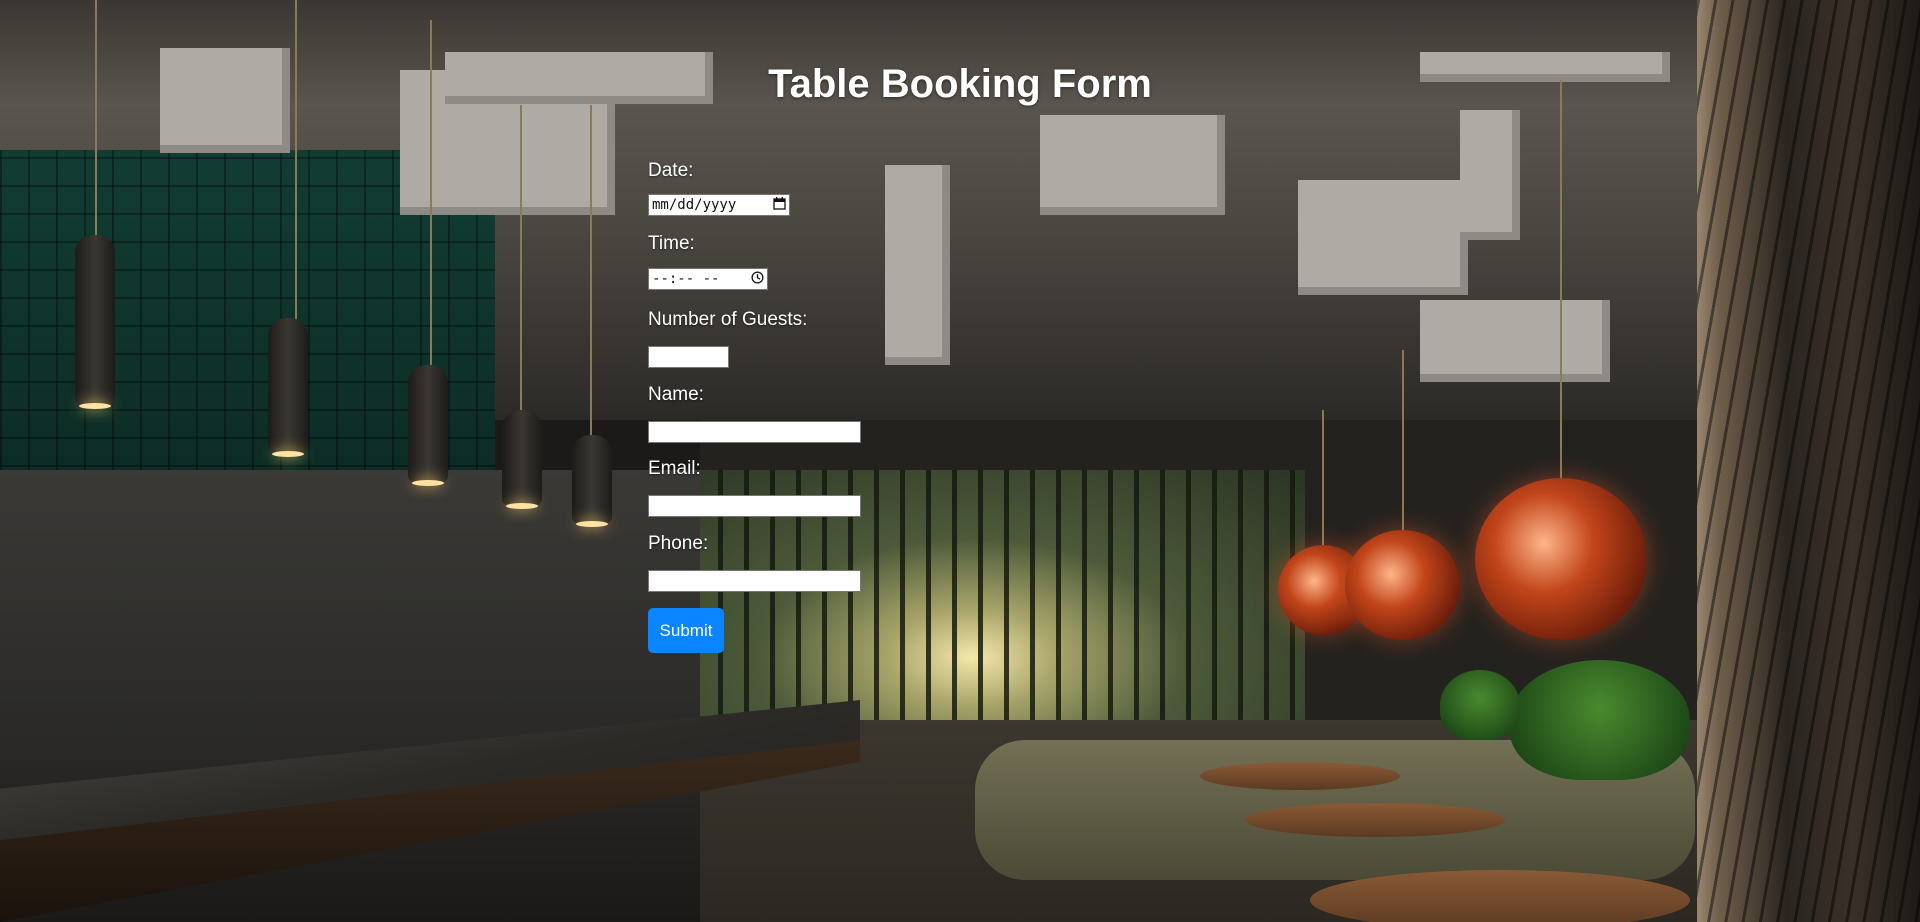 The width and height of the screenshot is (1920, 922). Describe the element at coordinates (728, 319) in the screenshot. I see `guests-label: Number of Guests:` at that location.